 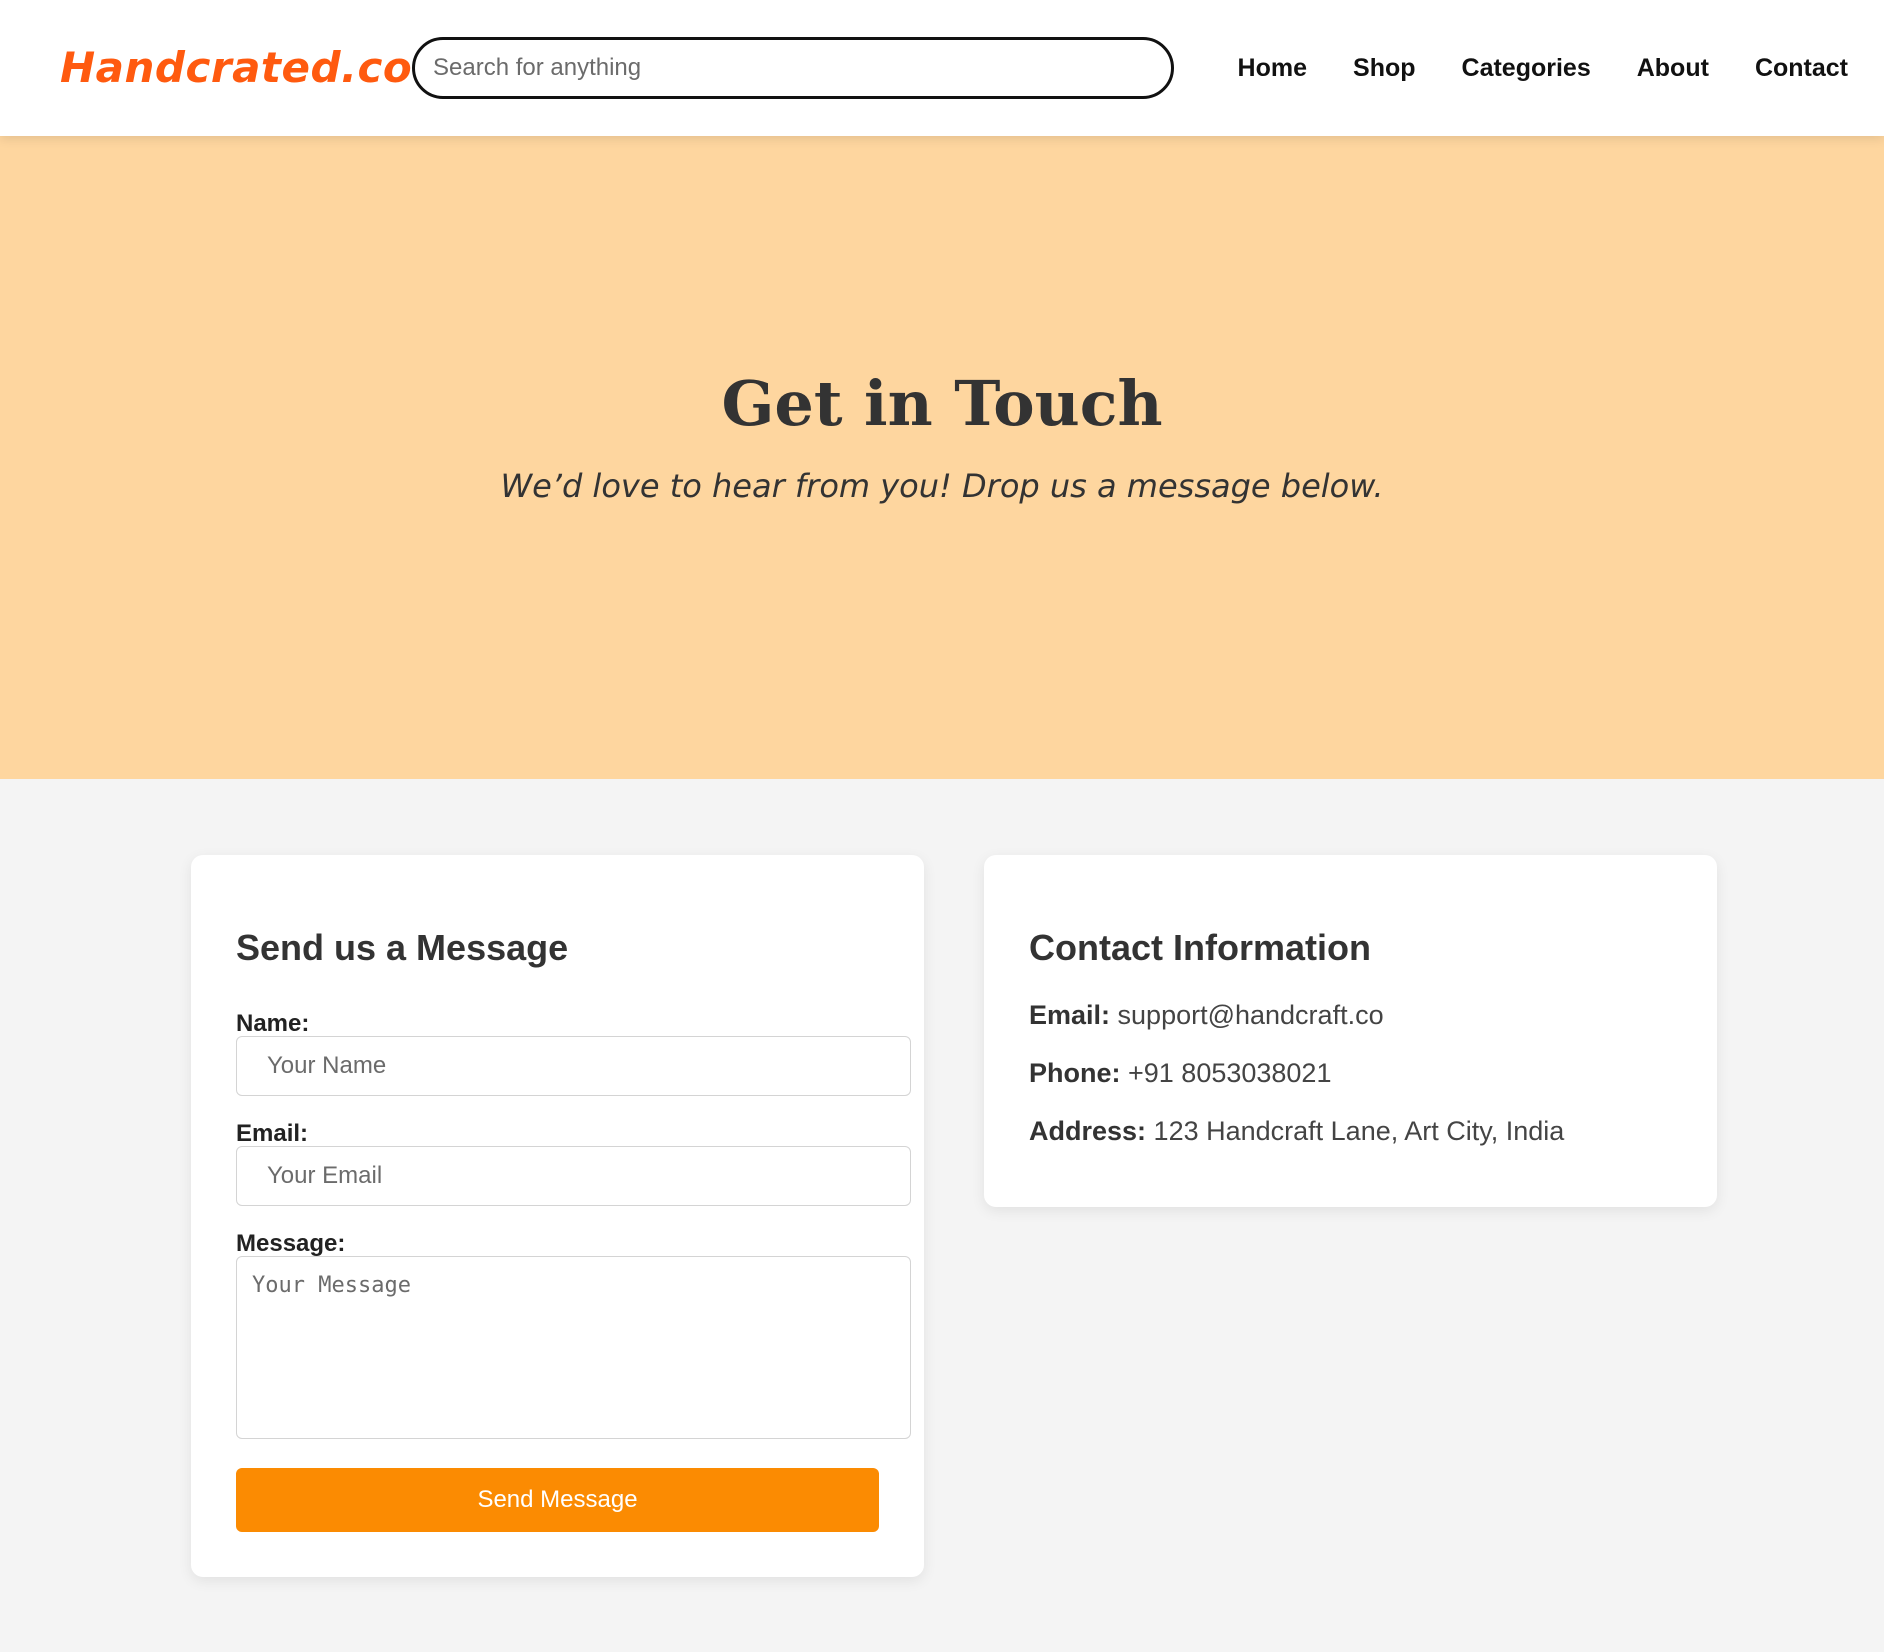 What do you see at coordinates (573, 1176) in the screenshot?
I see `email-field` at bounding box center [573, 1176].